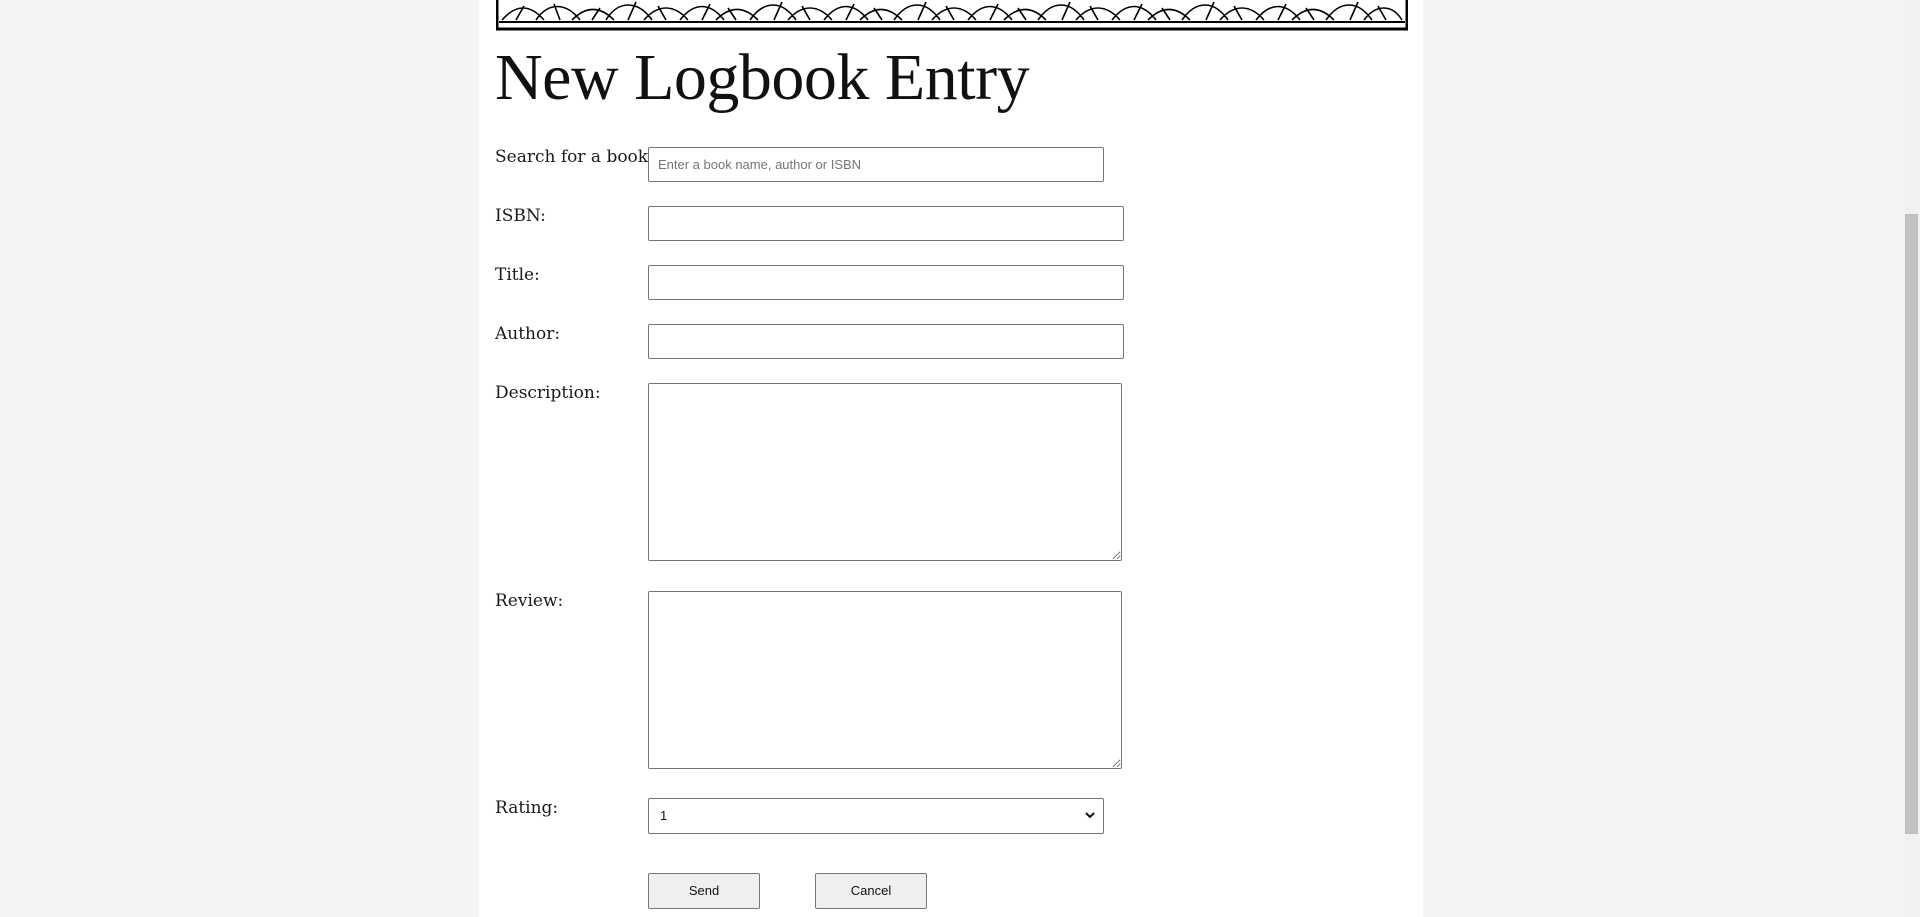  I want to click on cancel-button: Cancel, so click(871, 891).